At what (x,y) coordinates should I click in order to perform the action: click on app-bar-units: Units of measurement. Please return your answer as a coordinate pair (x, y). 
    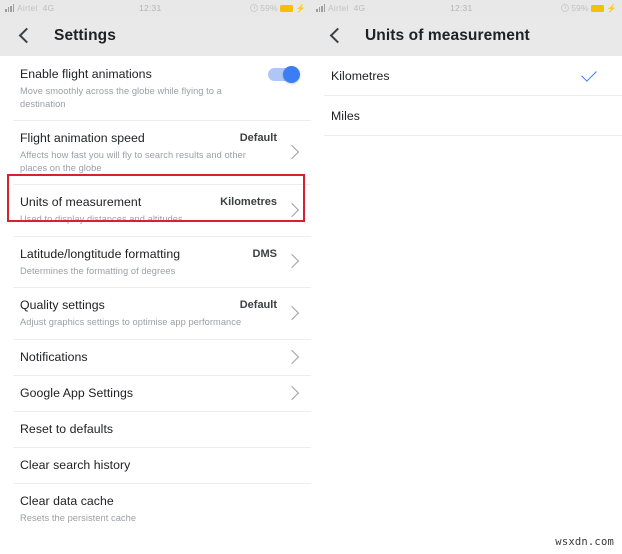
    Looking at the image, I should click on (466, 36).